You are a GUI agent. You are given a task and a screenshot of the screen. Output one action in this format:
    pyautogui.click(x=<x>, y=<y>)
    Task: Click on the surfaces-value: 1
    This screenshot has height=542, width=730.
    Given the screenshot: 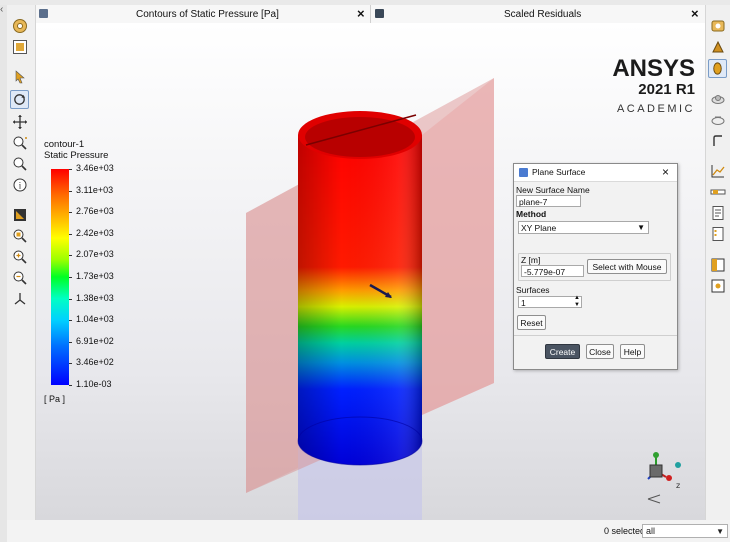 What is the action you would take?
    pyautogui.click(x=523, y=303)
    